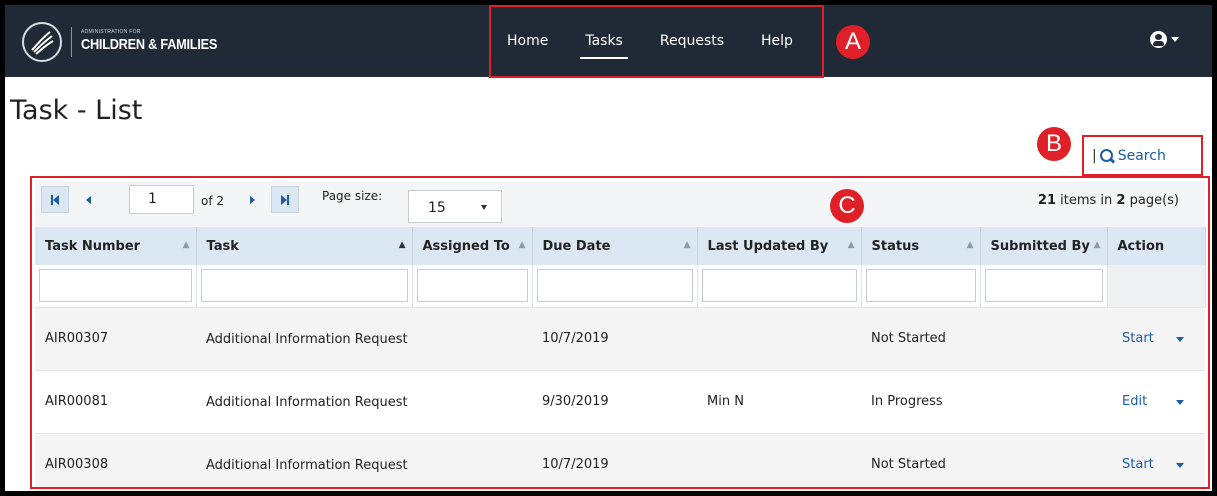 The image size is (1217, 496). Describe the element at coordinates (656, 41) in the screenshot. I see `annotation-box-a` at that location.